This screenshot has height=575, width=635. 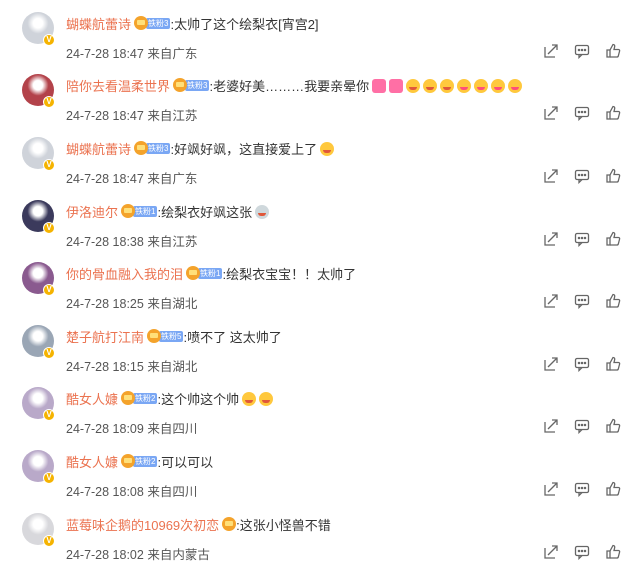 I want to click on username: 蓝莓味企鹅的10969次初恋, so click(x=142, y=524).